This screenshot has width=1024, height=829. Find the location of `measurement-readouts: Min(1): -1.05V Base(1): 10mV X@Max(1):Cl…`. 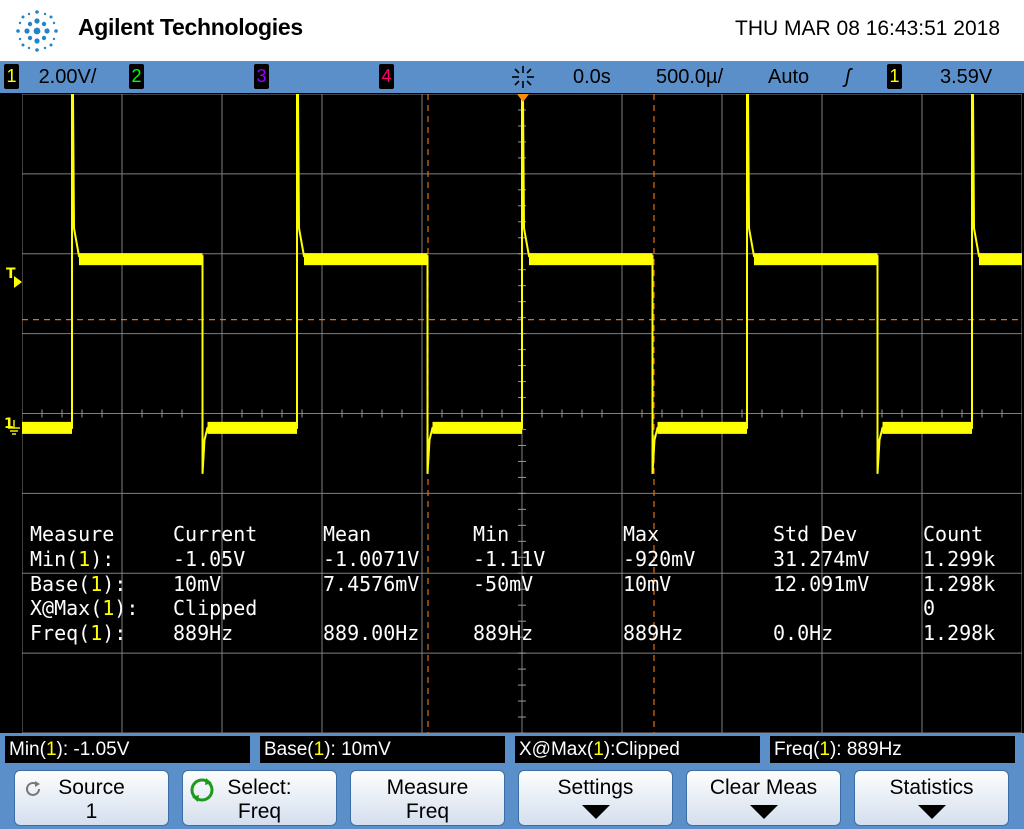

measurement-readouts: Min(1): -1.05V Base(1): 10mV X@Max(1):Cl… is located at coordinates (512, 749).